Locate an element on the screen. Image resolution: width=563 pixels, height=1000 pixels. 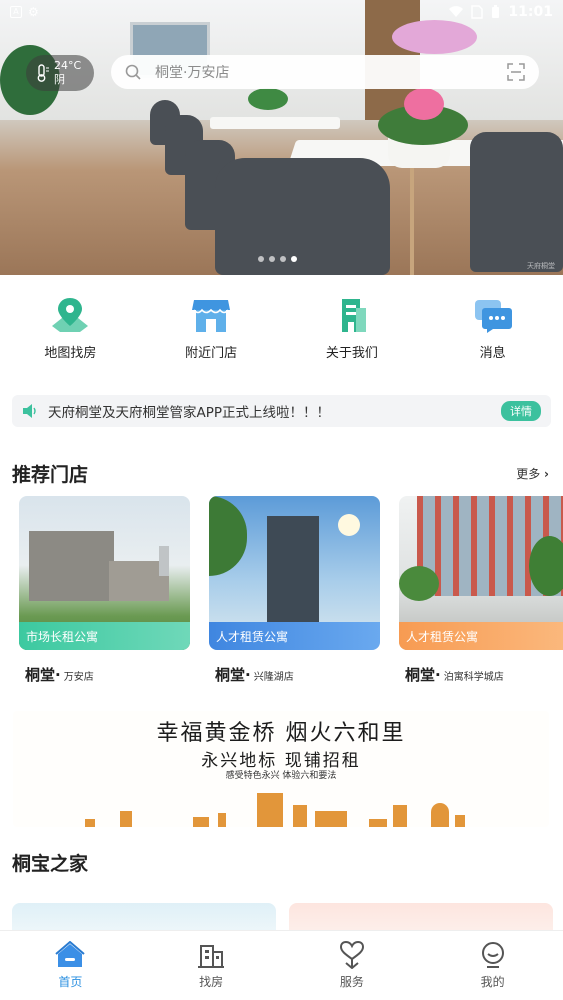
quick-nav-label: 地图找房 is located at coordinates (70, 353).